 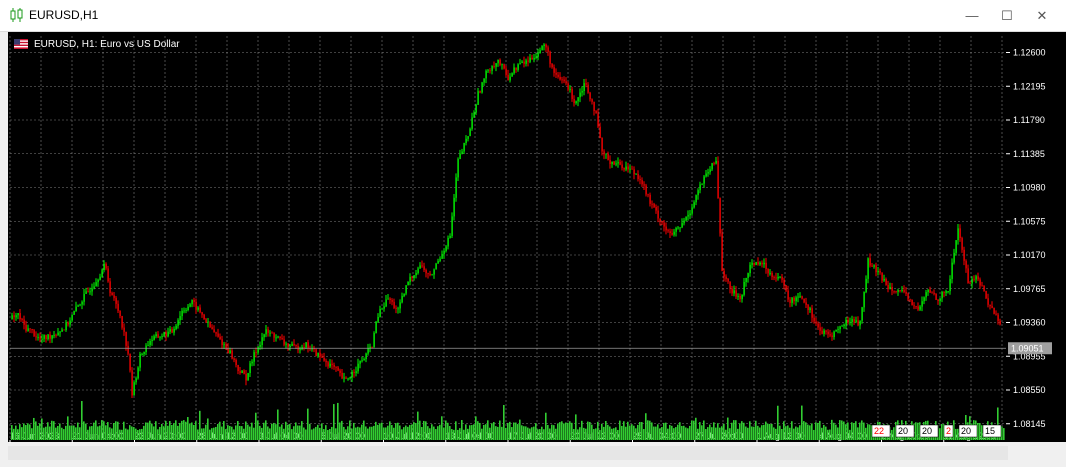 What do you see at coordinates (508, 453) in the screenshot?
I see `horizontal-scrollbar` at bounding box center [508, 453].